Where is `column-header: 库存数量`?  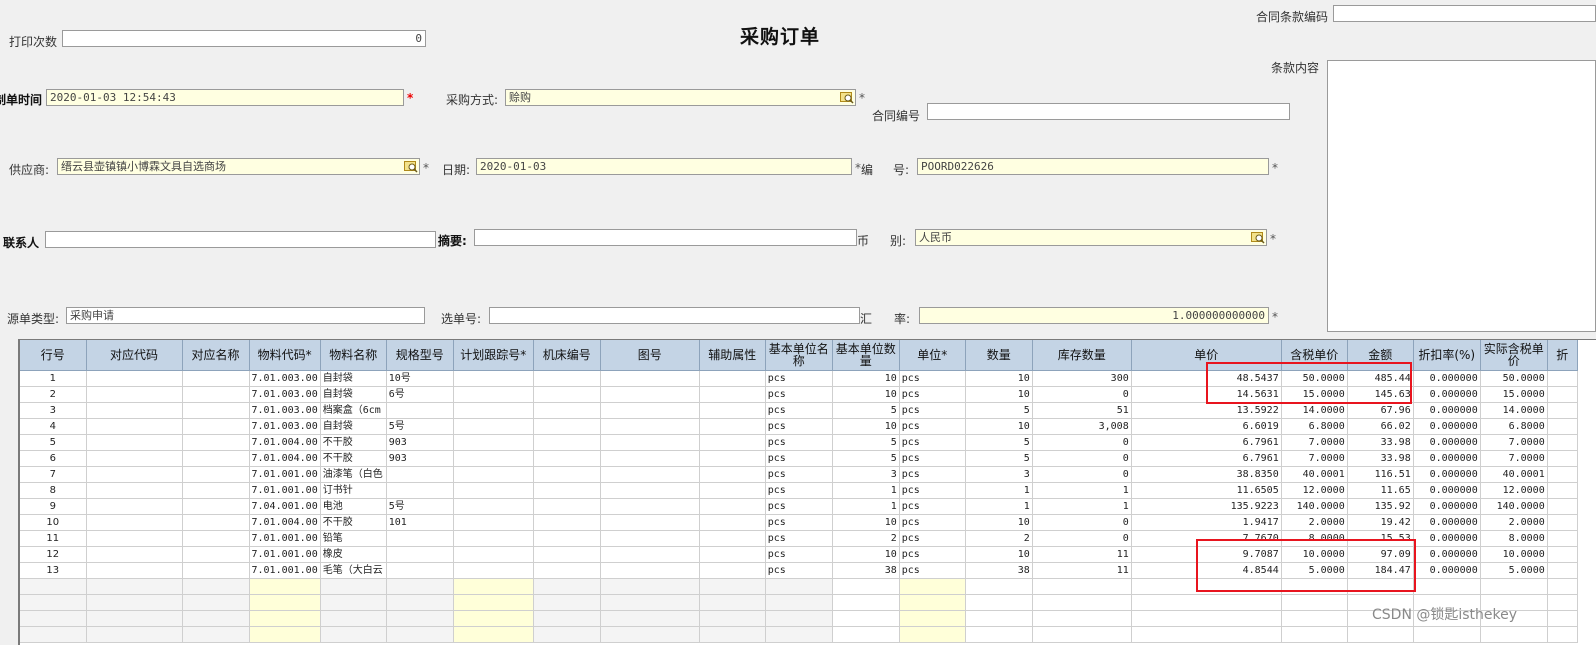 column-header: 库存数量 is located at coordinates (1082, 355).